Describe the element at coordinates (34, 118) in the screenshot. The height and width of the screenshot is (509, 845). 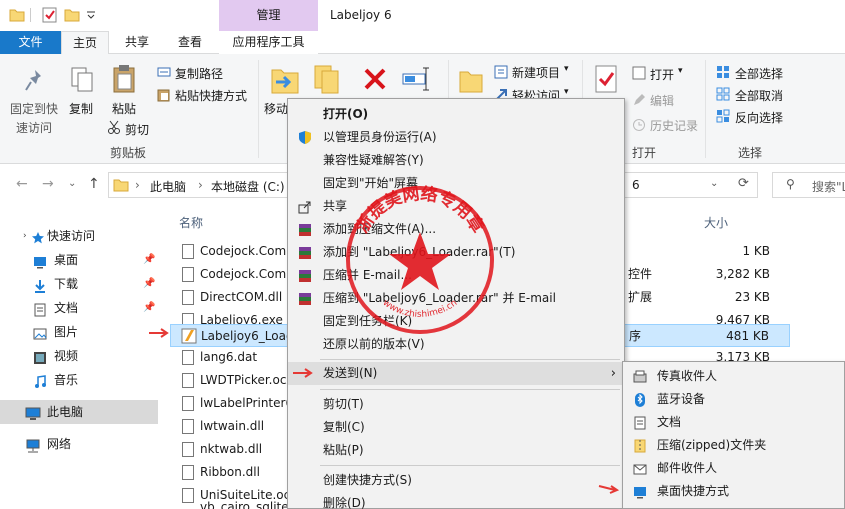
I see `pin-quick-access-button: 固定到快 速访问` at that location.